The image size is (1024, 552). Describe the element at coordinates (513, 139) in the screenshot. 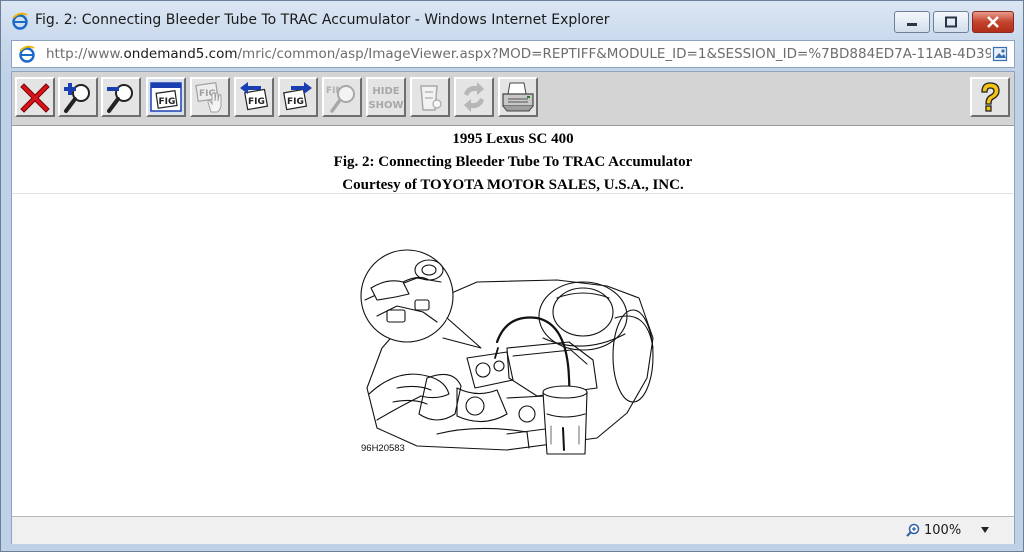

I see `vehicle-title: 1995 Lexus SC 400` at that location.